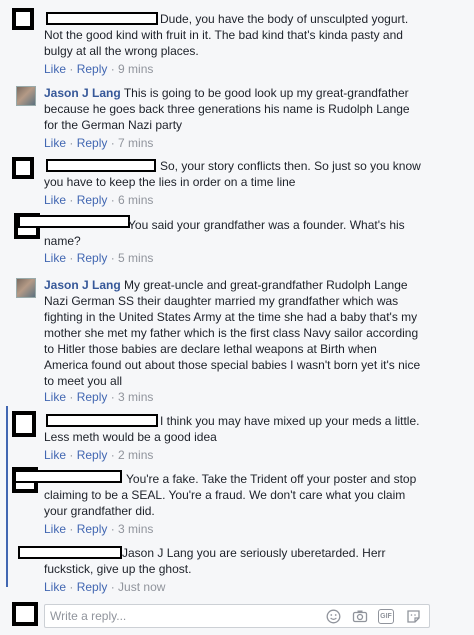  I want to click on timestamp: Just now, so click(141, 587).